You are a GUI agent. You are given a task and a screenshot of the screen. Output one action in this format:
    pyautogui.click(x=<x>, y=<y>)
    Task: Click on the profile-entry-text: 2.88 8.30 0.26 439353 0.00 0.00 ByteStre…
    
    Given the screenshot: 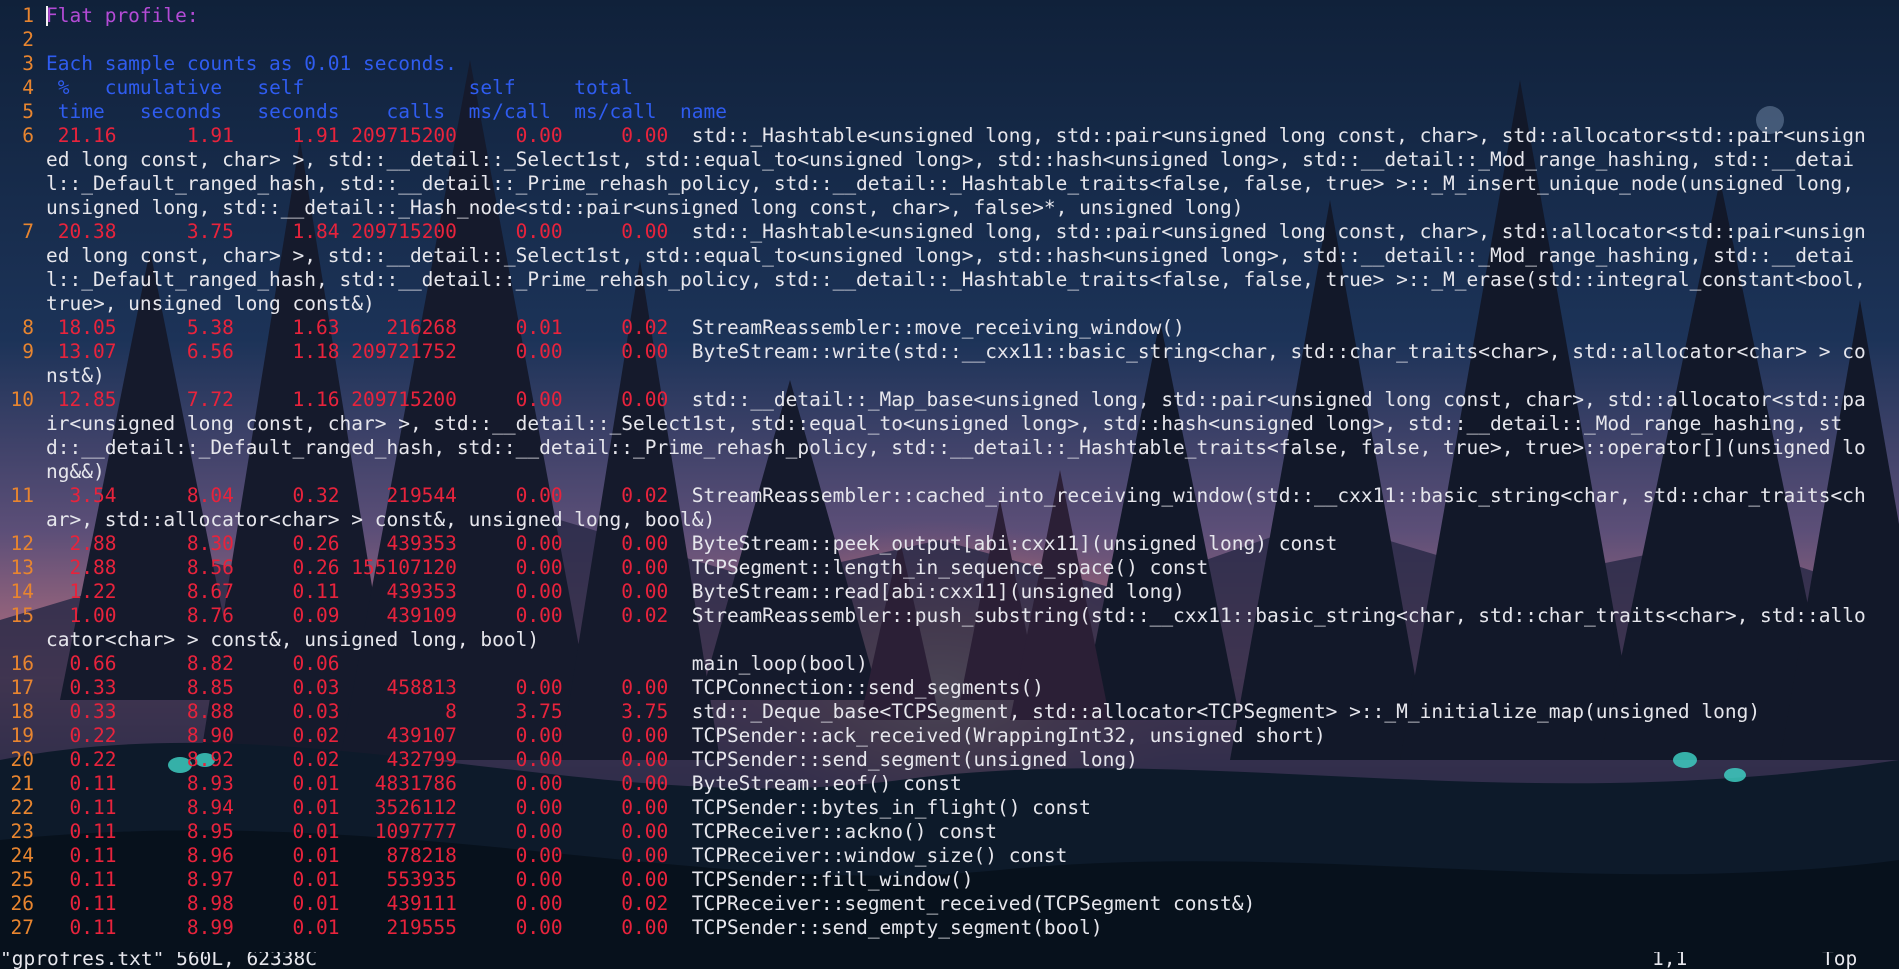 What is the action you would take?
    pyautogui.click(x=958, y=544)
    